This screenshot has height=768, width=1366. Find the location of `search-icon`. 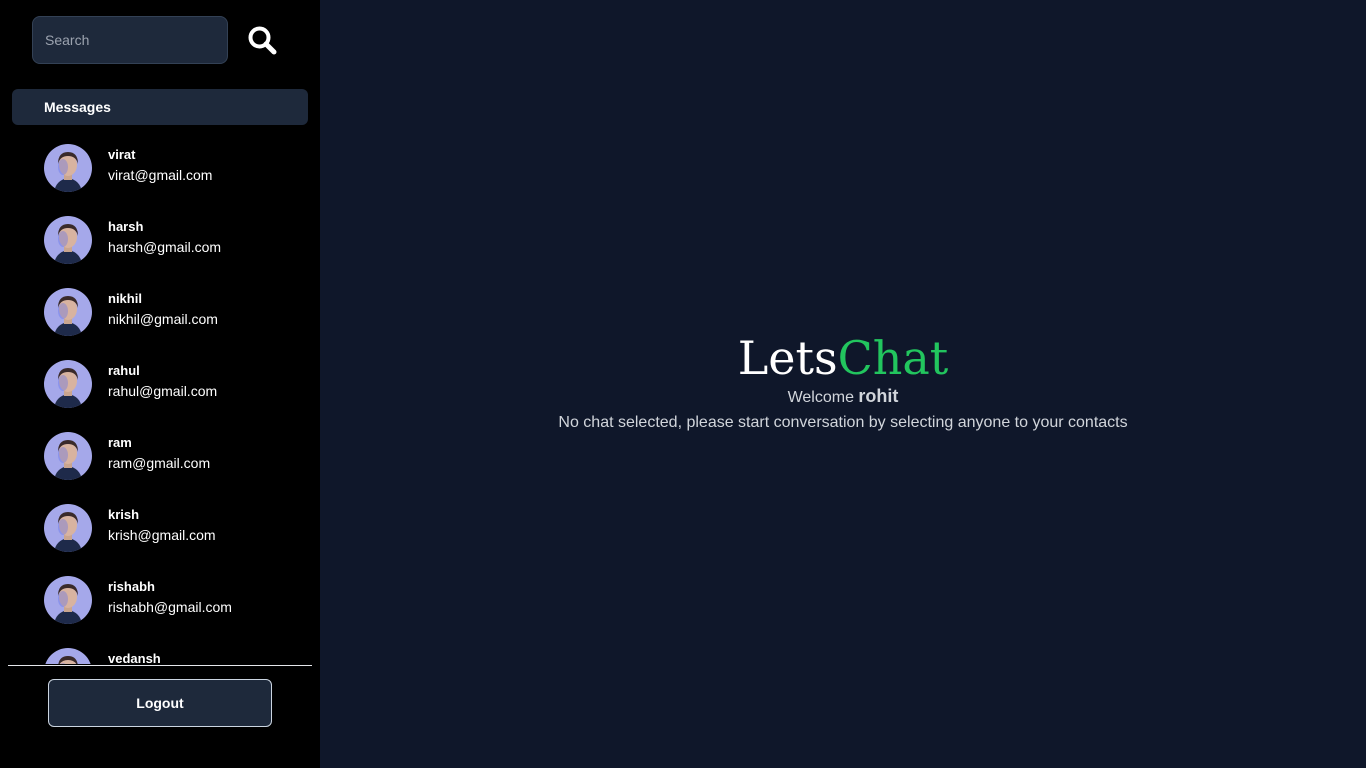

search-icon is located at coordinates (262, 40).